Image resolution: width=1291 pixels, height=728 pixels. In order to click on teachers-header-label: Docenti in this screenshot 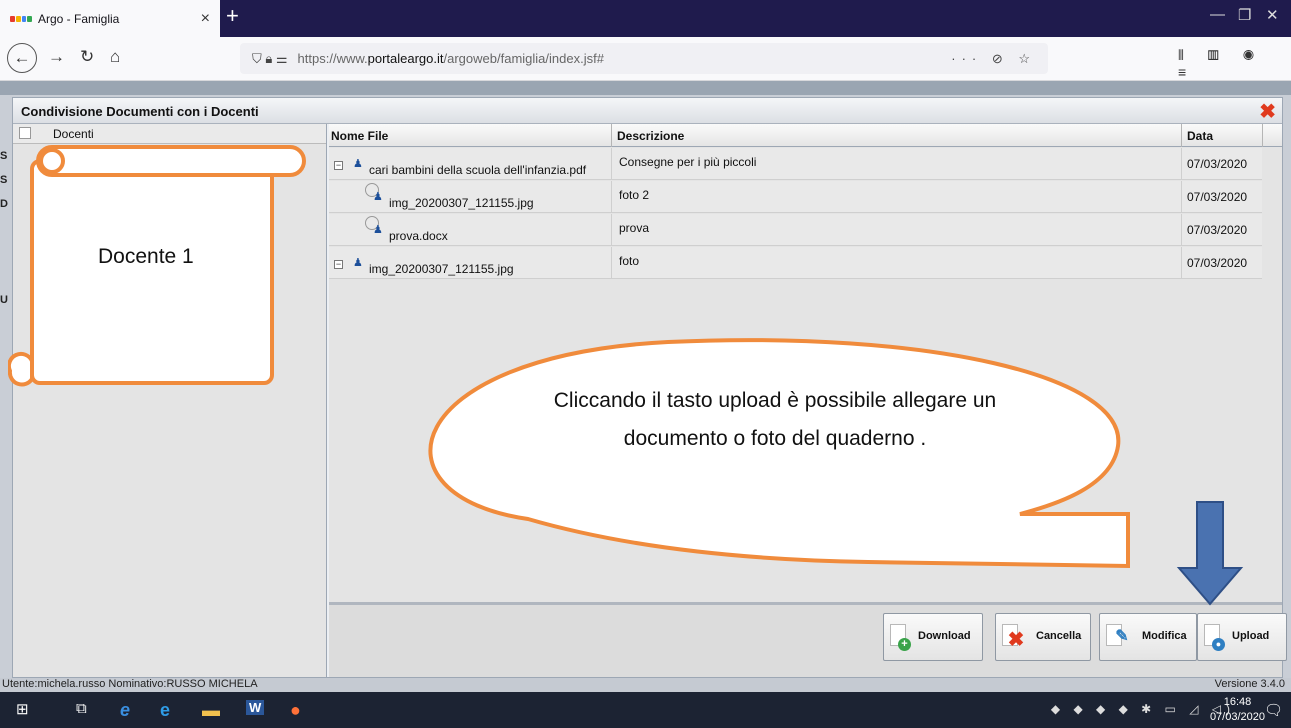, I will do `click(73, 134)`.